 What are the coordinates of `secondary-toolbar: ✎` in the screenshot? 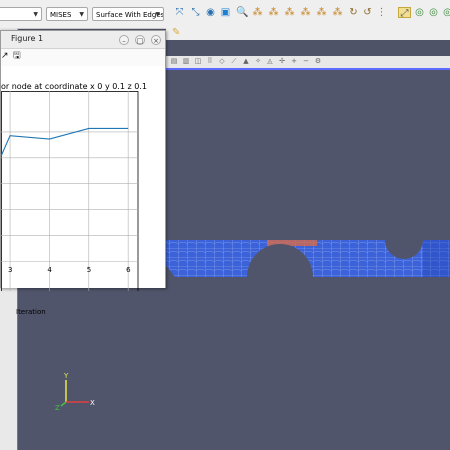 It's located at (308, 34).